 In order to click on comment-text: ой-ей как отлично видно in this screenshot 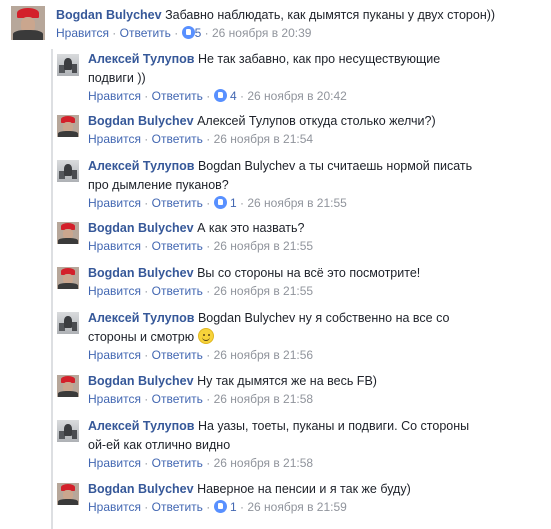, I will do `click(159, 445)`.